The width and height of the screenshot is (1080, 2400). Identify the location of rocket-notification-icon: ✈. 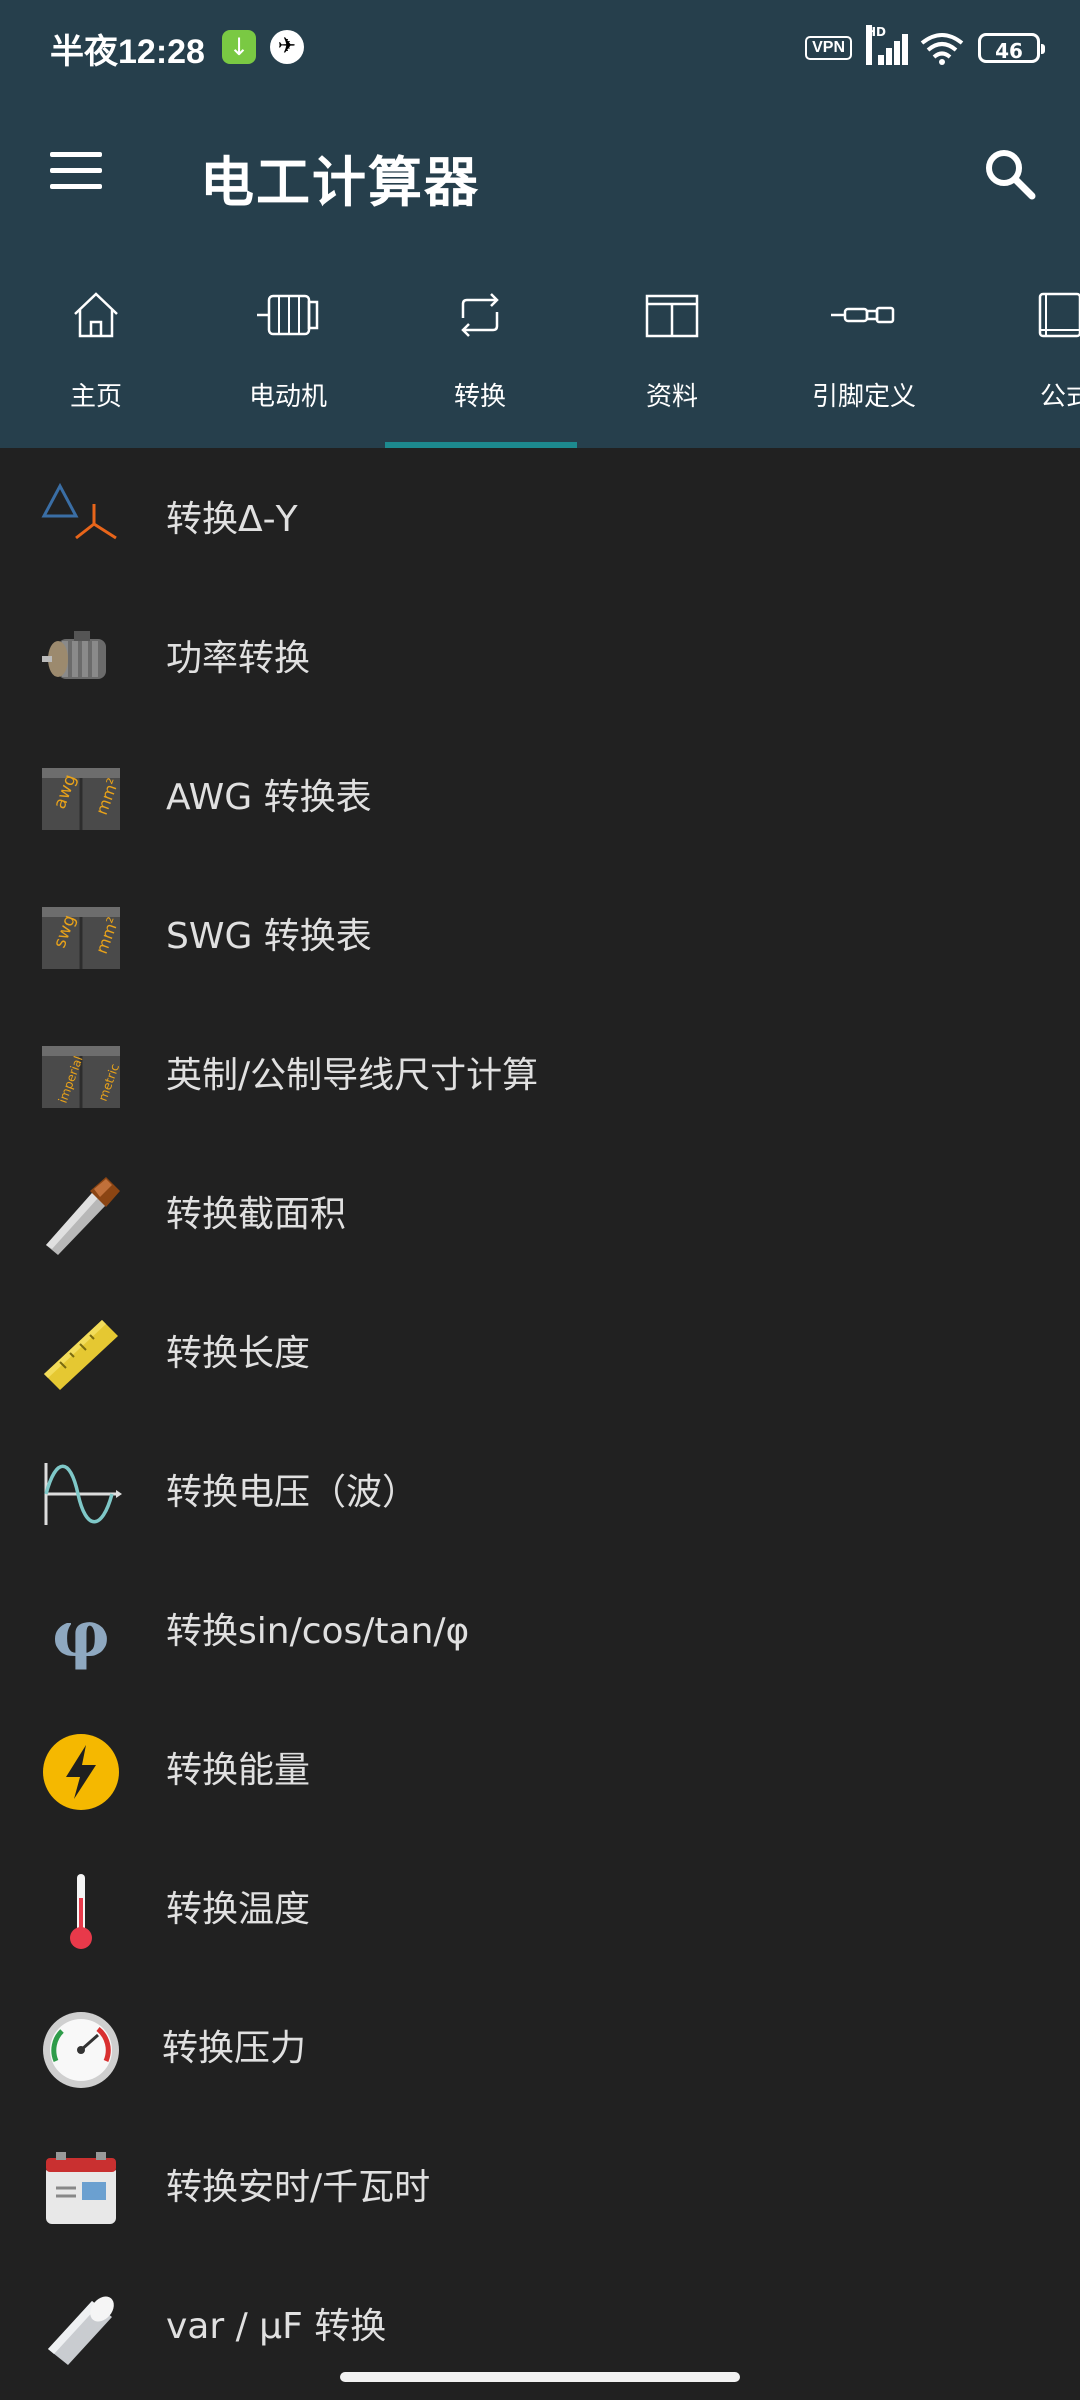
(287, 47).